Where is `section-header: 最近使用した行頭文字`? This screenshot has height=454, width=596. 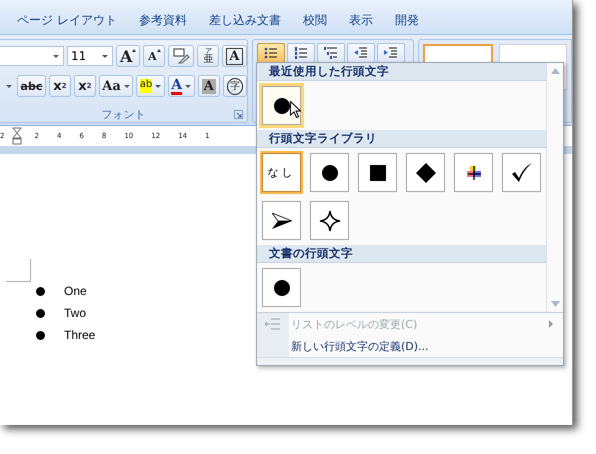
section-header: 最近使用した行頭文字 is located at coordinates (401, 72).